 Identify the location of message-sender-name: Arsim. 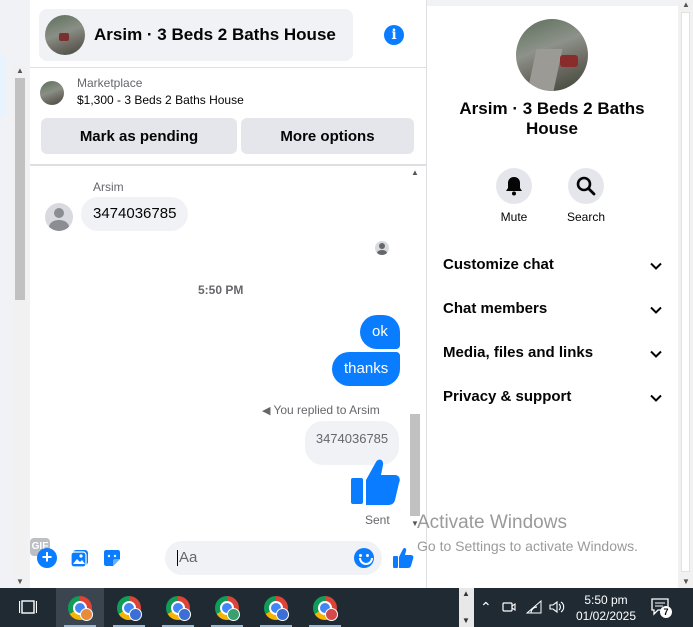
(108, 187).